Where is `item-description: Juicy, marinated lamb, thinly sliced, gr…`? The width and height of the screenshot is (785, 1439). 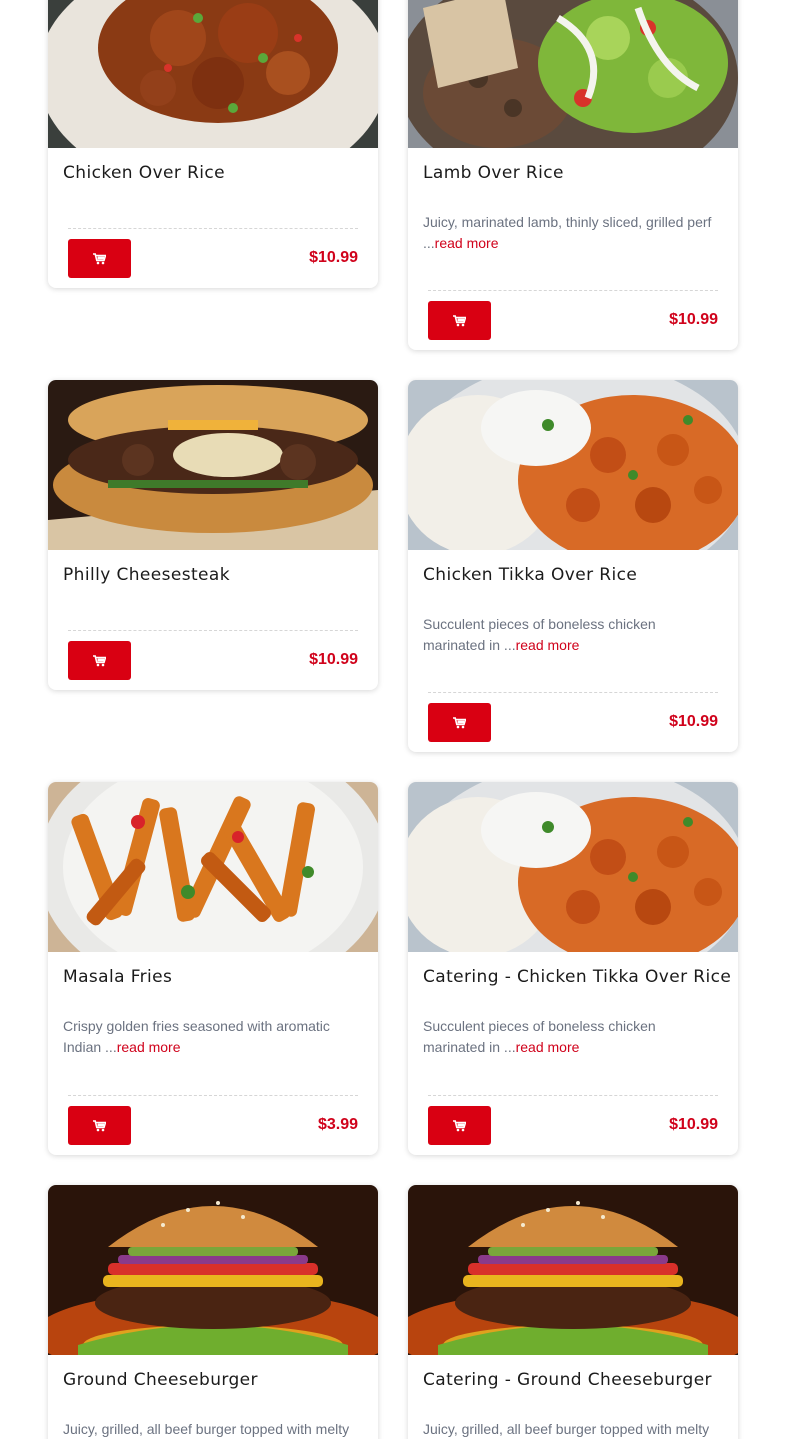
item-description: Juicy, marinated lamb, thinly sliced, gr… is located at coordinates (567, 232).